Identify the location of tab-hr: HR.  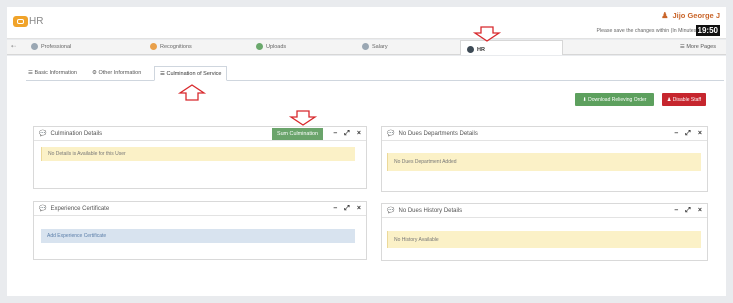
(511, 47).